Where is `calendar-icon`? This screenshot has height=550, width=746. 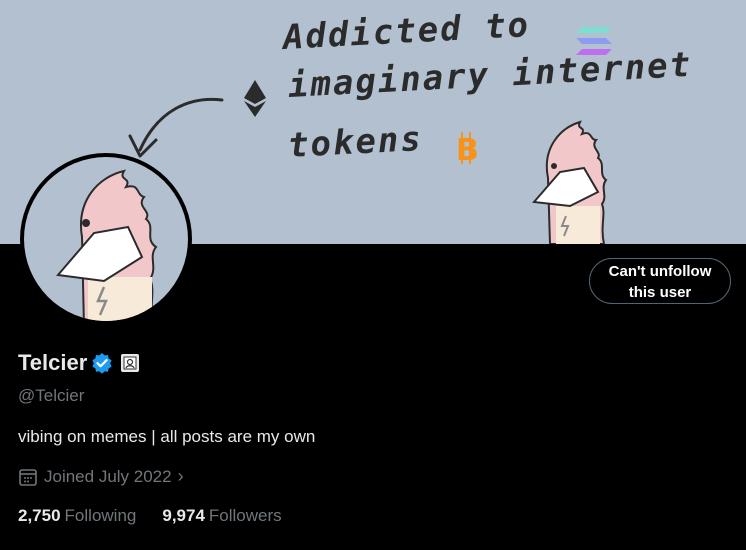 calendar-icon is located at coordinates (28, 477).